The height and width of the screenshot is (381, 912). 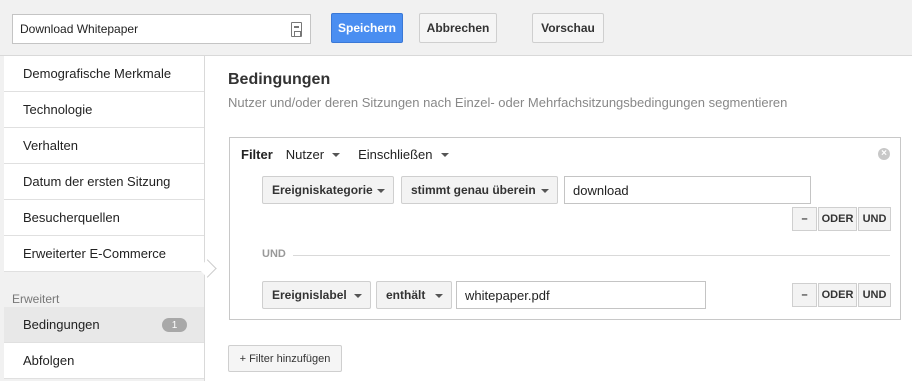 What do you see at coordinates (591, 255) in the screenshot?
I see `and-separator-line` at bounding box center [591, 255].